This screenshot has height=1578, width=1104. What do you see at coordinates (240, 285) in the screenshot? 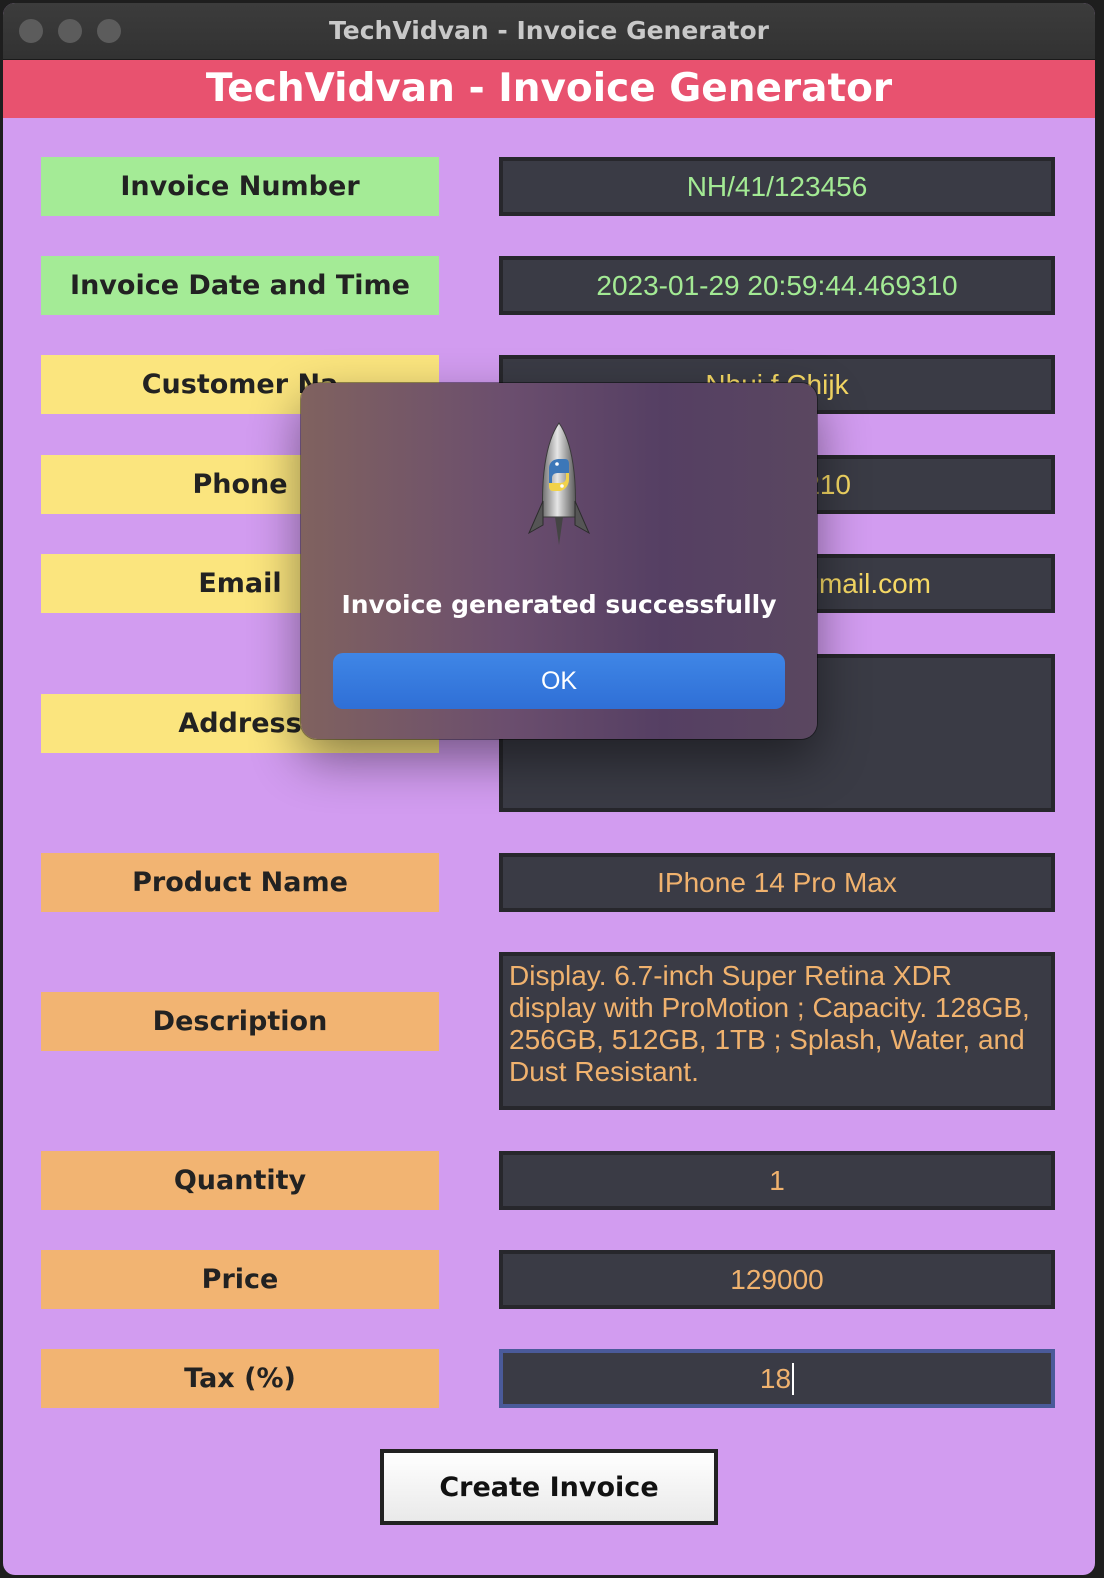
I see `invoice-datetime-label: Invoice Date and Time` at bounding box center [240, 285].